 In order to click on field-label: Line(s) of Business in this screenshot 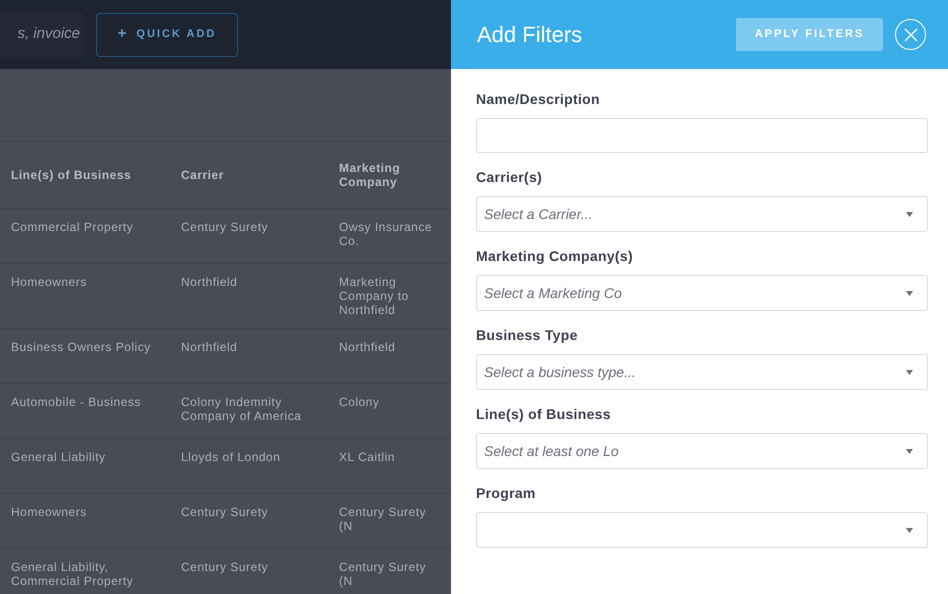, I will do `click(544, 414)`.